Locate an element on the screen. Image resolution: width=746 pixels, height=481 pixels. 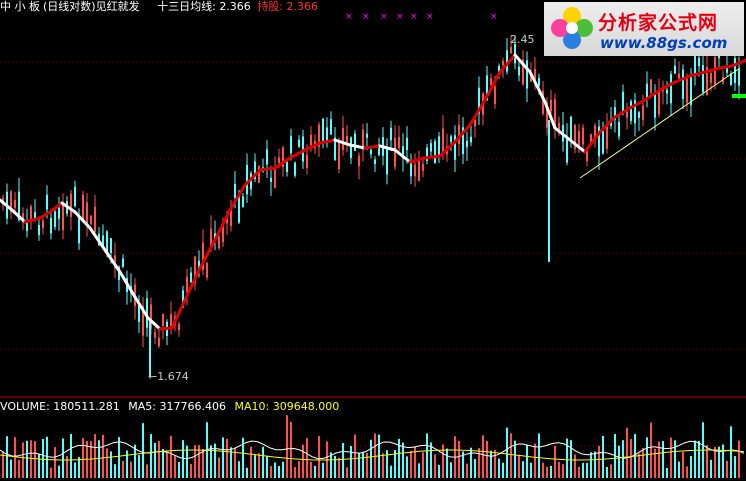
ma13-label: 十三日均线: is located at coordinates (186, 6).